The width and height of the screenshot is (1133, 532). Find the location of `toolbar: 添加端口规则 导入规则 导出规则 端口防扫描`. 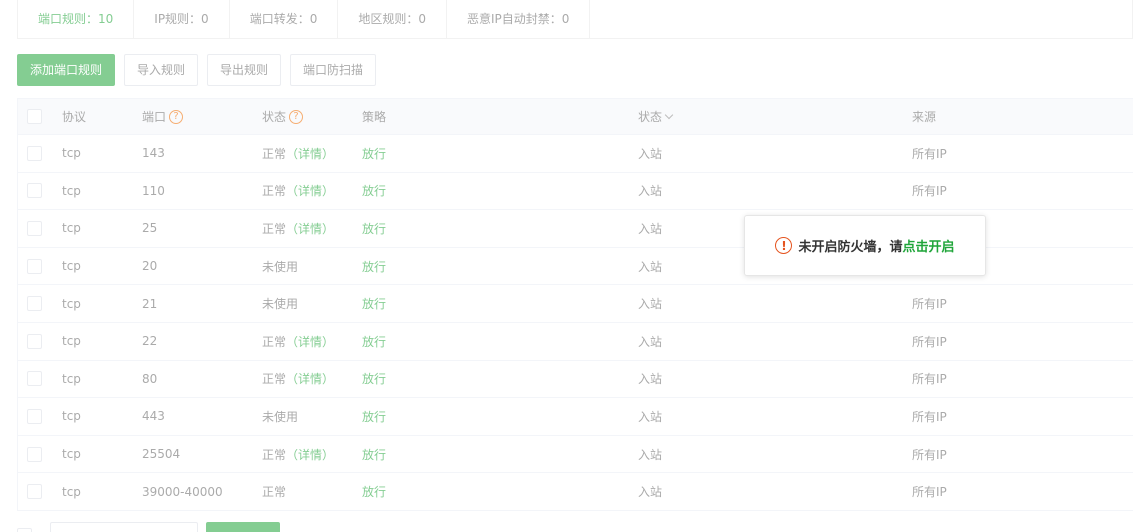

toolbar: 添加端口规则 导入规则 导出规则 端口防扫描 is located at coordinates (197, 70).